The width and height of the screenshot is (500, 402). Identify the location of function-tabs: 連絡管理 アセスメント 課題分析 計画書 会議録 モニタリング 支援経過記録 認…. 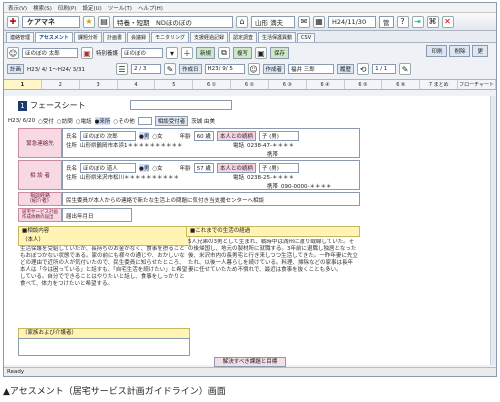
(250, 37).